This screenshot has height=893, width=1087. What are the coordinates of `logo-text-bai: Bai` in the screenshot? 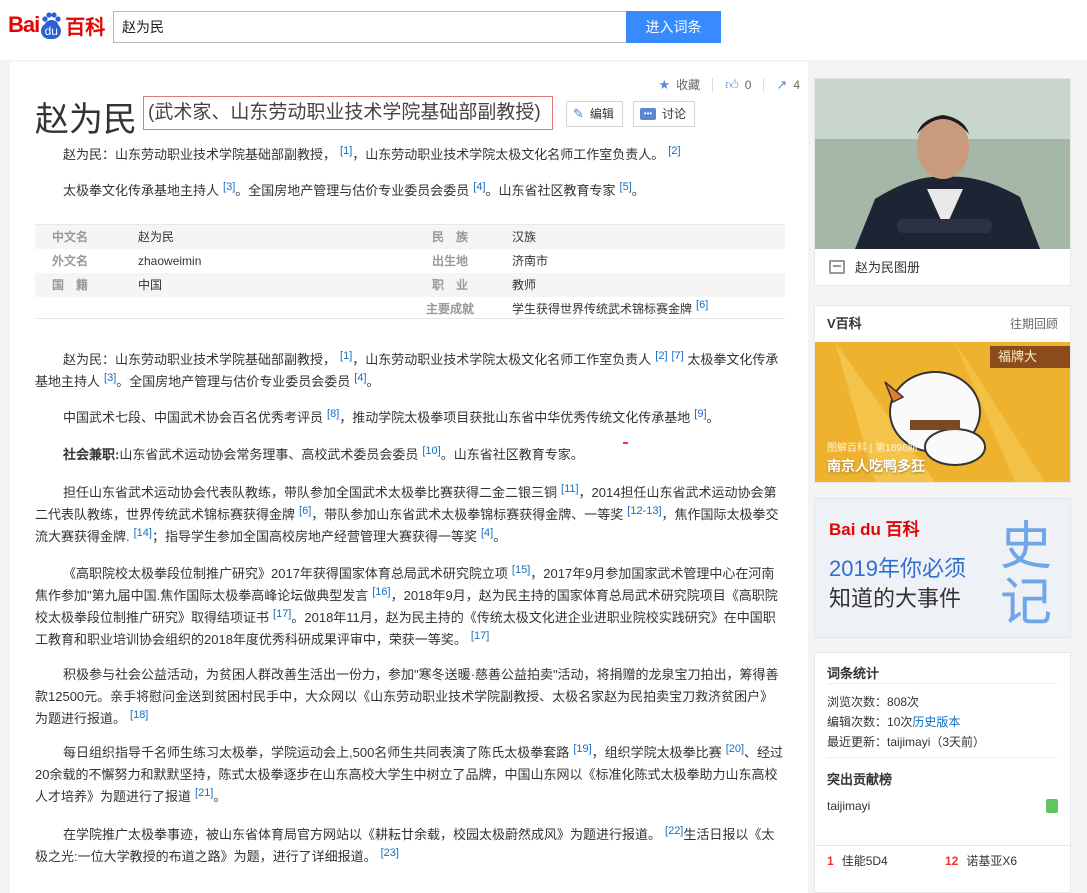 It's located at (24, 24).